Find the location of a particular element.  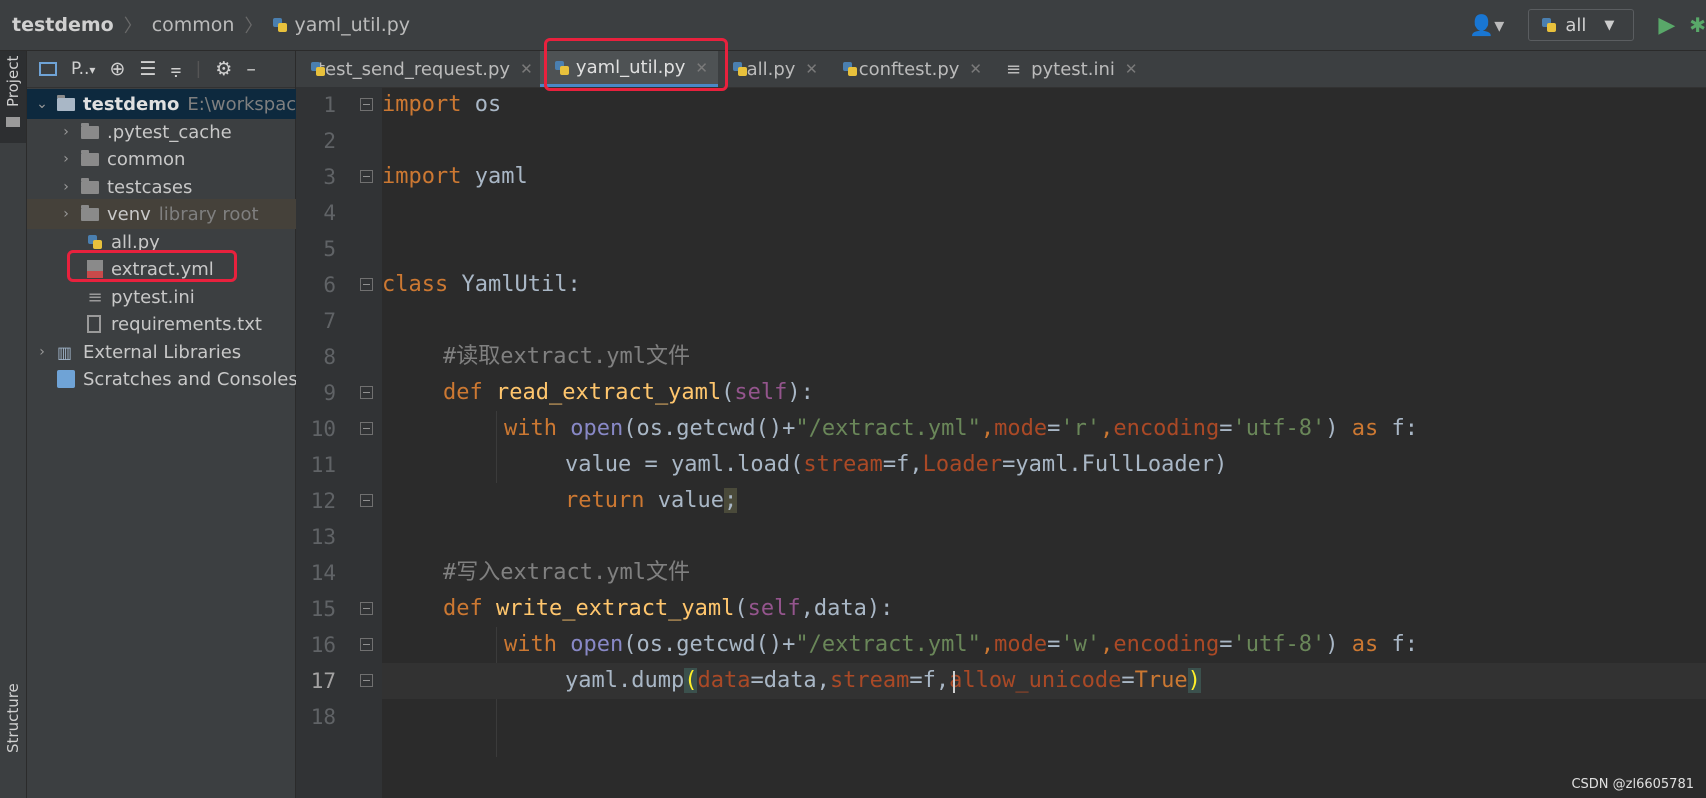

run-configuration-dropdown: all ▼ is located at coordinates (1581, 25).